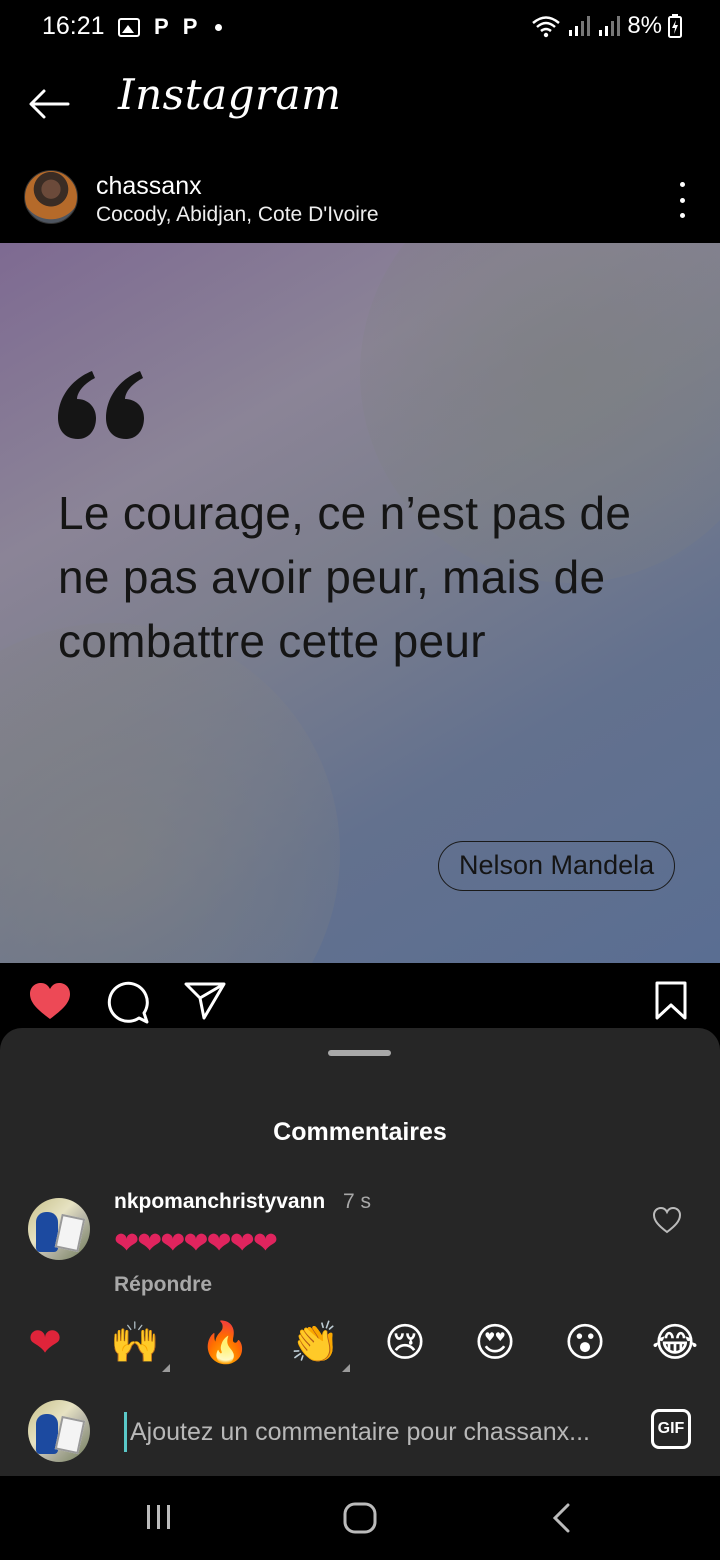 The image size is (720, 1560). Describe the element at coordinates (360, 1132) in the screenshot. I see `sheet-title: Commentaires` at that location.